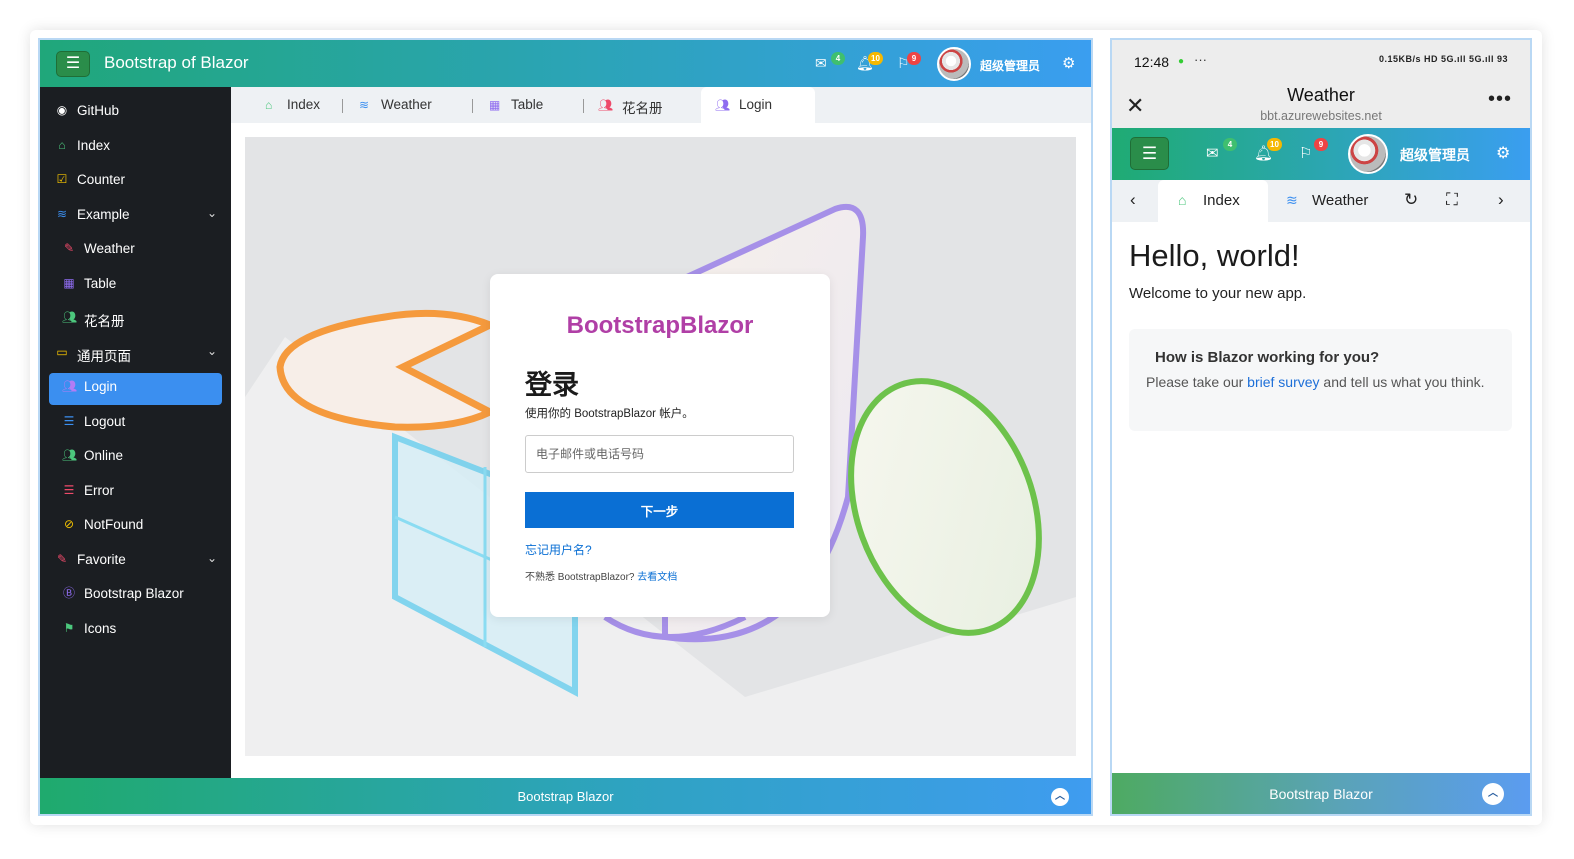 The image size is (1574, 859). I want to click on desktop-footer: Bootstrap Blazor ︿, so click(565, 796).